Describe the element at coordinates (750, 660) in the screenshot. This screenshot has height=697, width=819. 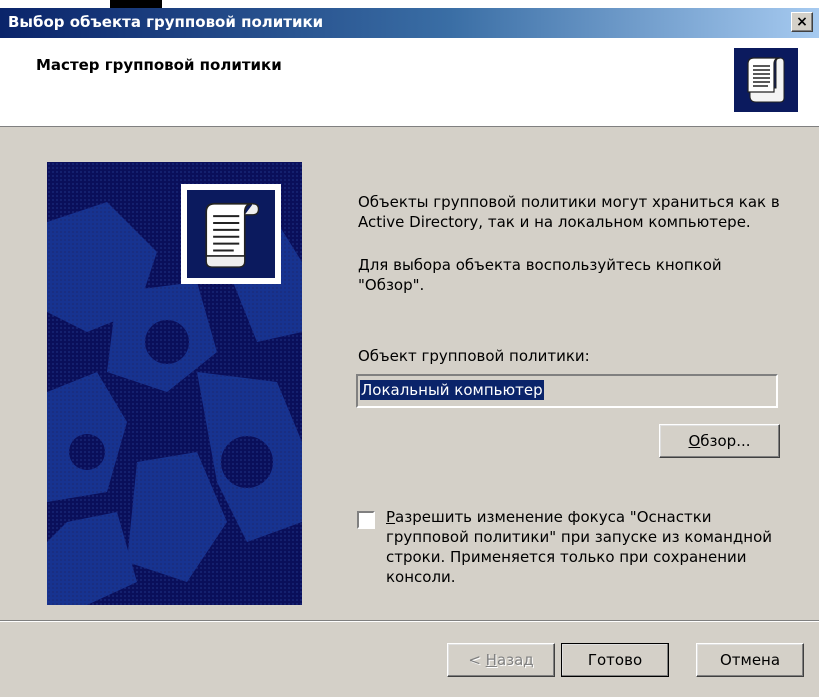
I see `cancel-button: Отмена` at that location.